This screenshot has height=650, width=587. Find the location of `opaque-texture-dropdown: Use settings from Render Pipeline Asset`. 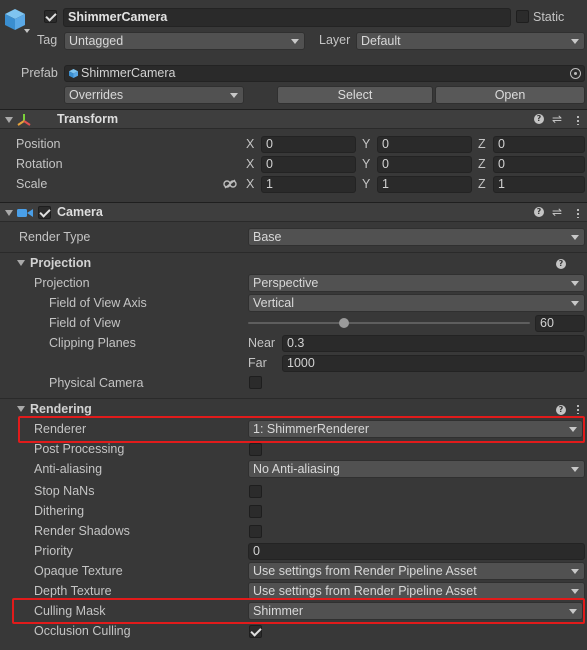

opaque-texture-dropdown: Use settings from Render Pipeline Asset is located at coordinates (416, 571).